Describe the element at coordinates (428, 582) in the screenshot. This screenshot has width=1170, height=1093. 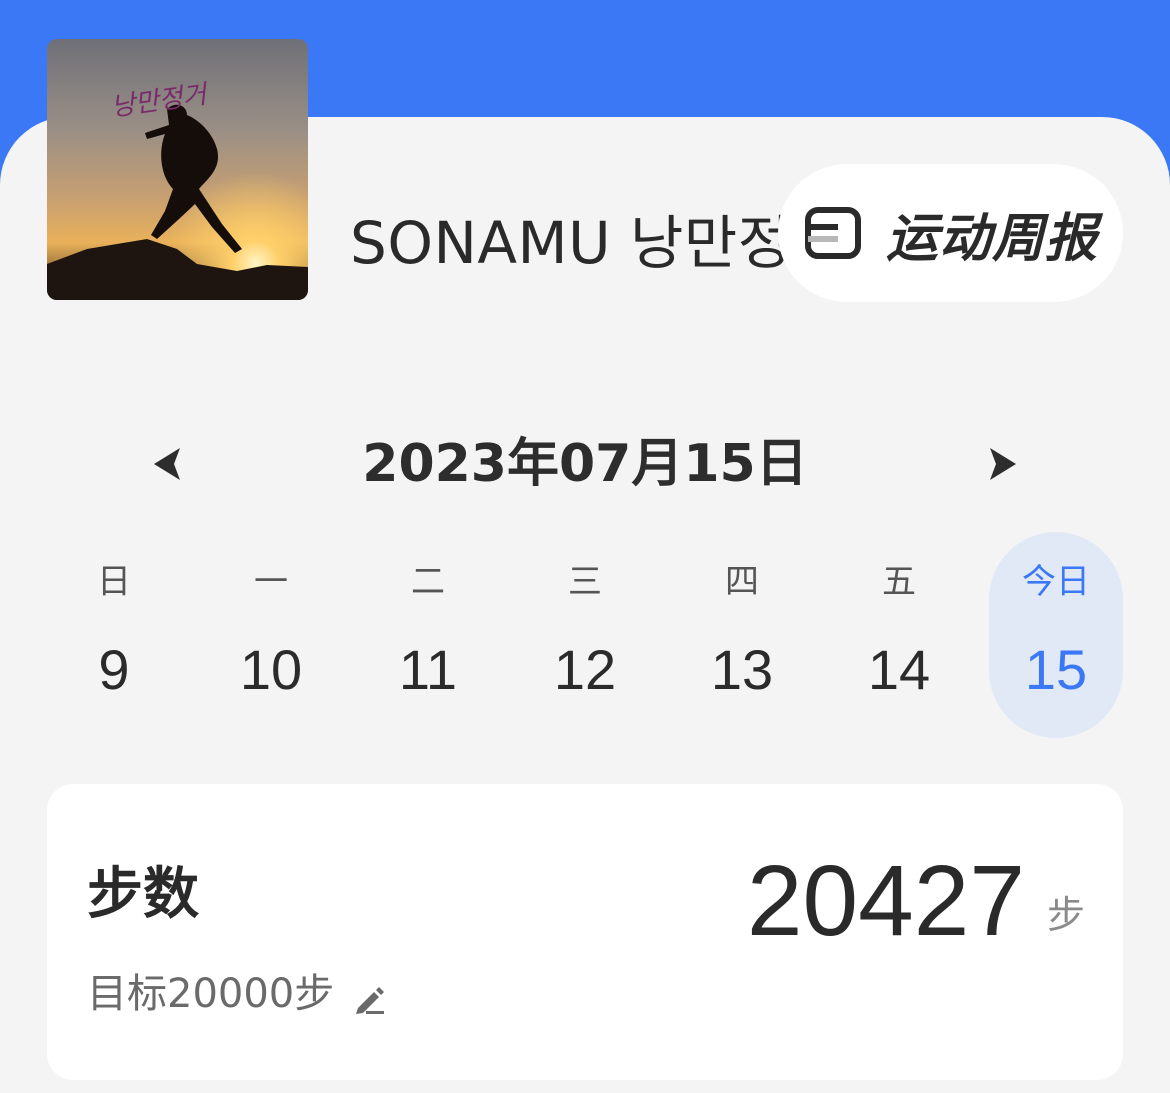
I see `day-weekday: 二` at that location.